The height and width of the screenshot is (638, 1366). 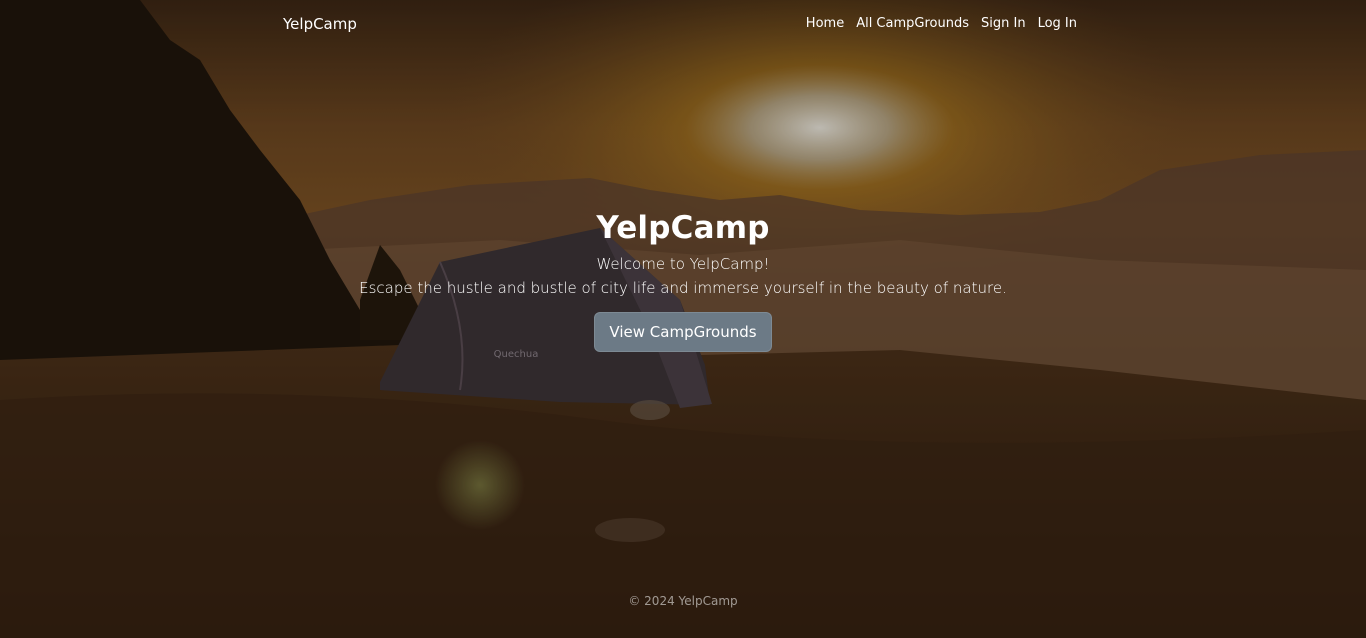 What do you see at coordinates (683, 228) in the screenshot?
I see `hero-title: YelpCamp` at bounding box center [683, 228].